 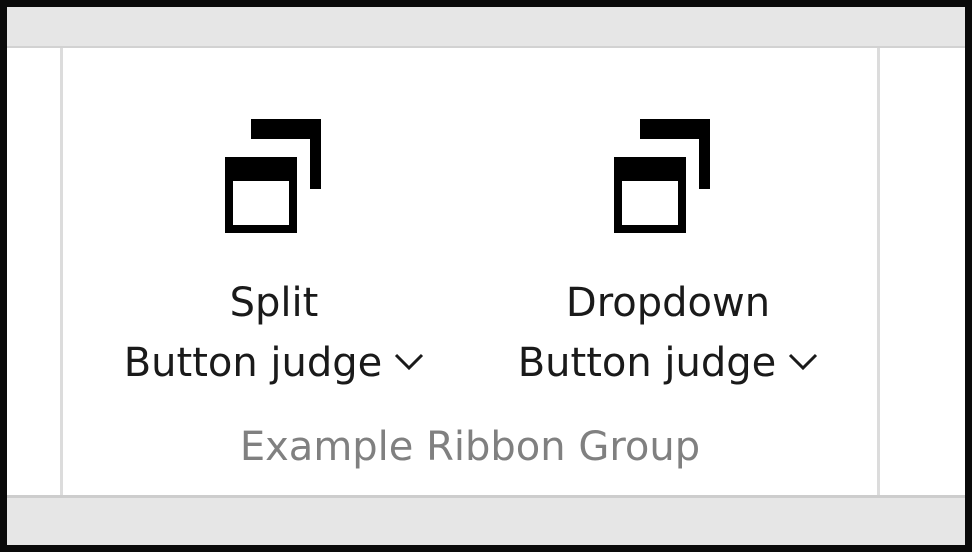 I want to click on split-button-label-line2: Button judge, so click(x=274, y=363).